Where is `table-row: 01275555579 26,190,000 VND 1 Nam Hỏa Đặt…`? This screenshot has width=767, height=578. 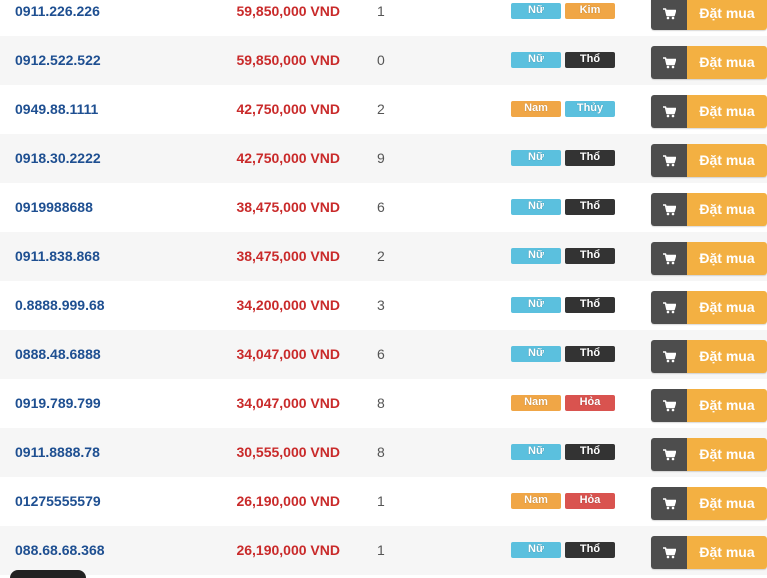 table-row: 01275555579 26,190,000 VND 1 Nam Hỏa Đặt… is located at coordinates (383, 501).